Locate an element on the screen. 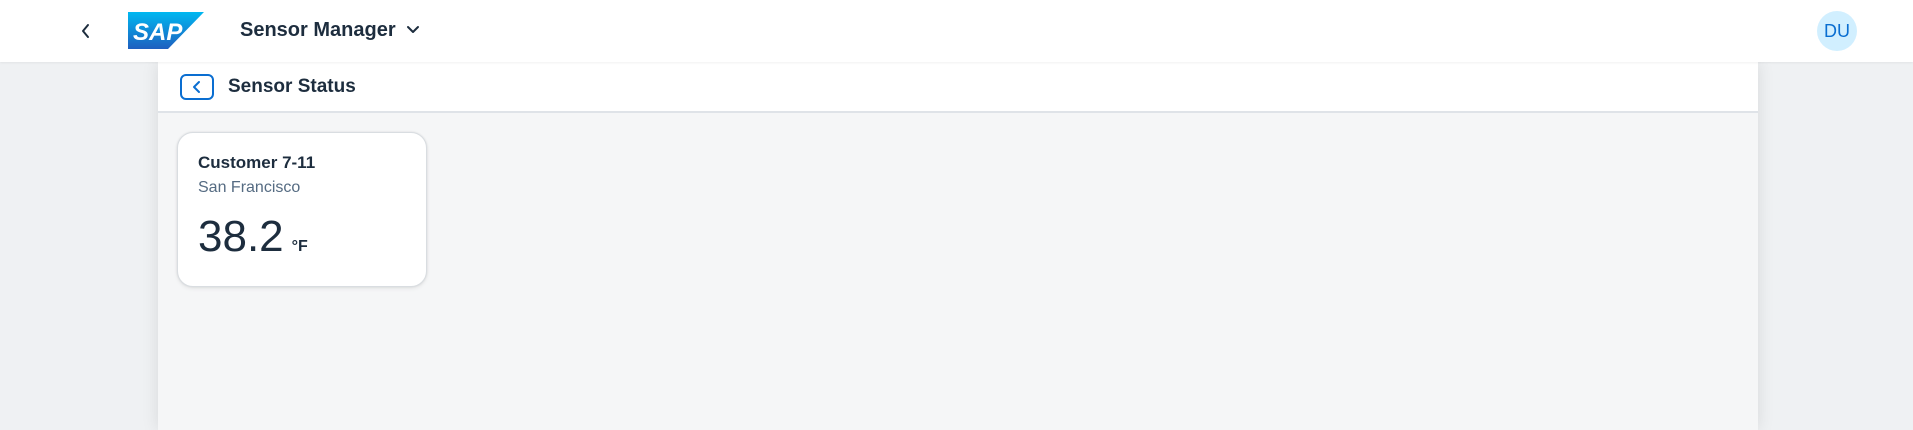 The width and height of the screenshot is (1913, 430). user-avatar: DU is located at coordinates (1837, 31).